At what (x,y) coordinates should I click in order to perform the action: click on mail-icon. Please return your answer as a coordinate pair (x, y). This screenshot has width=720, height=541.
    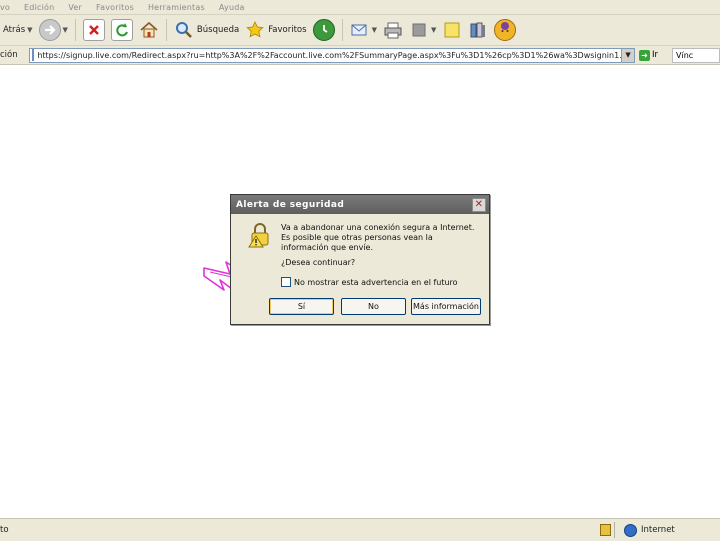
    Looking at the image, I should click on (360, 30).